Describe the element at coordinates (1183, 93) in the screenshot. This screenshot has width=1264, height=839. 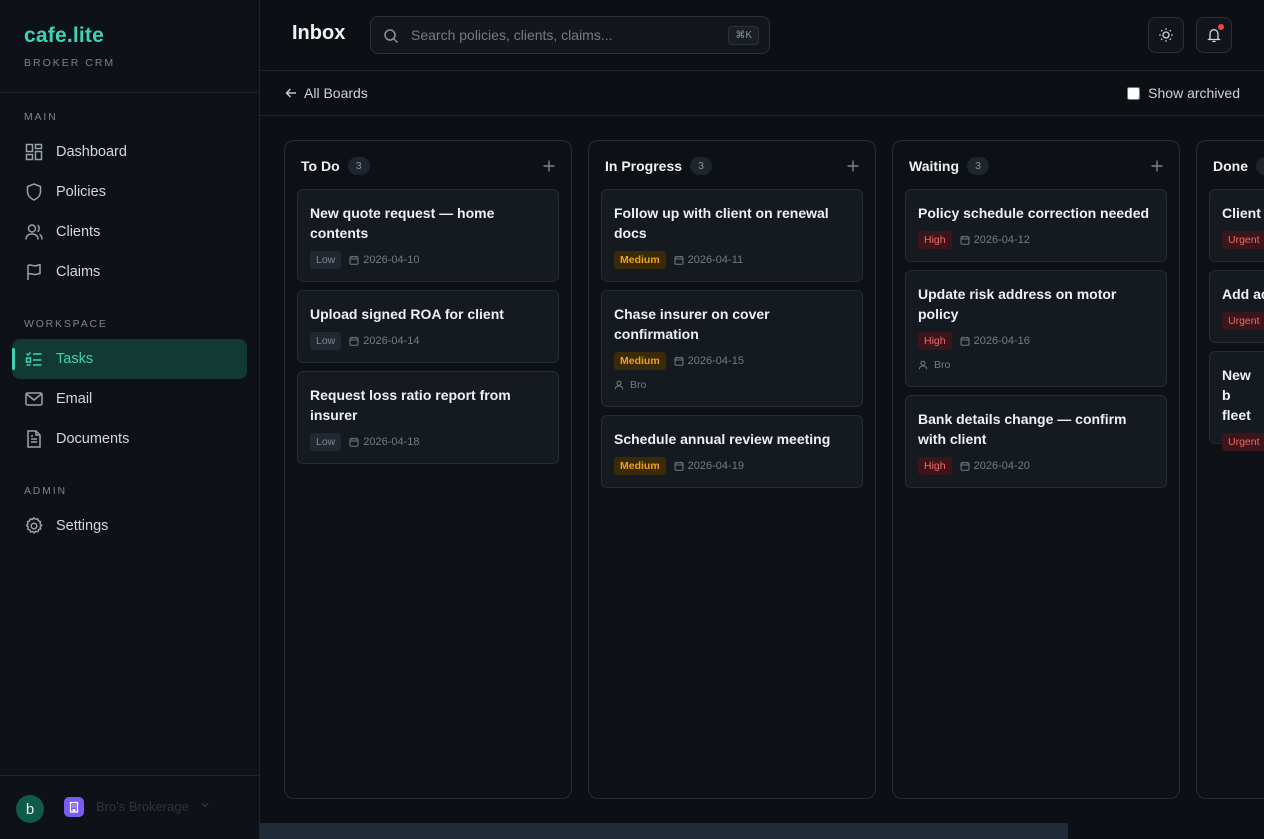
I see `show-archived-toggle: Show archived` at that location.